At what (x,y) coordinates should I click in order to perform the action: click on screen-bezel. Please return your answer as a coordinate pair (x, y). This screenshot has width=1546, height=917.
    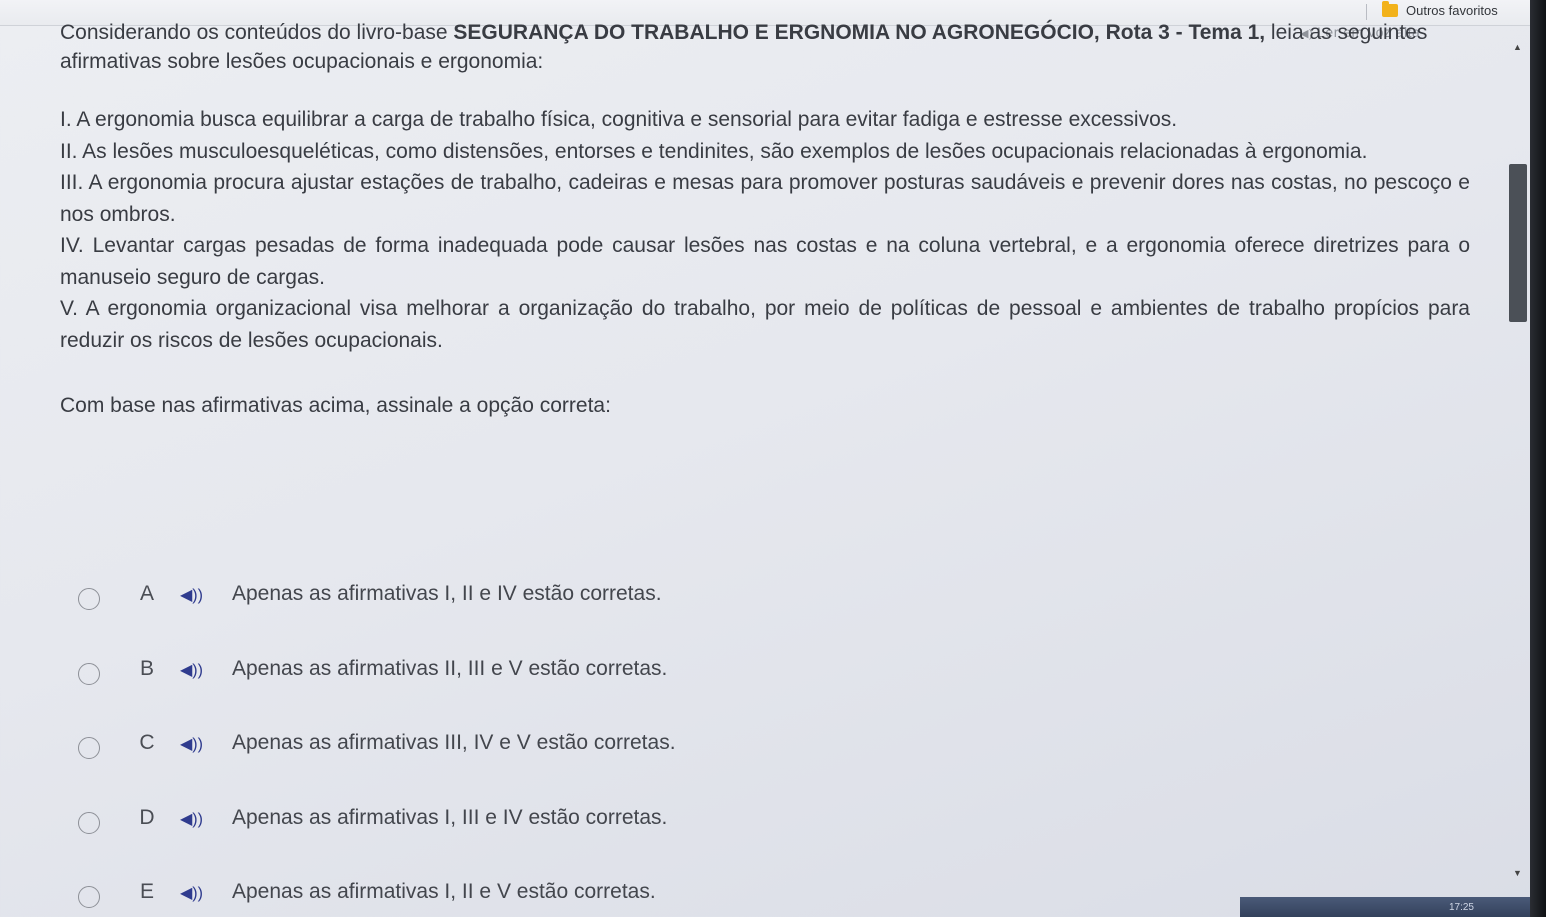
    Looking at the image, I should click on (1538, 458).